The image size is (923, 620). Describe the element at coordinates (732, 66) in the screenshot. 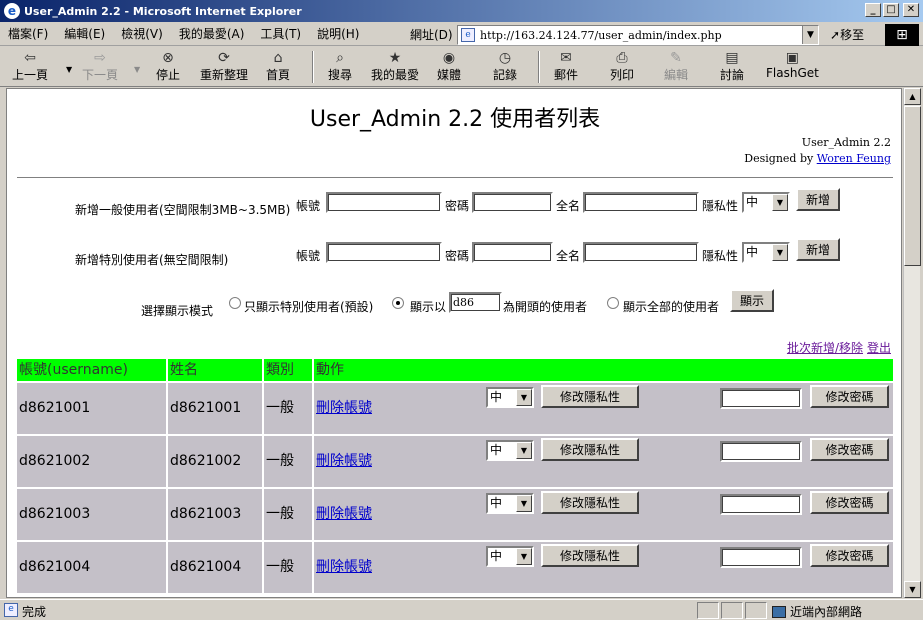

I see `discuss-button: ▤ 討論` at that location.